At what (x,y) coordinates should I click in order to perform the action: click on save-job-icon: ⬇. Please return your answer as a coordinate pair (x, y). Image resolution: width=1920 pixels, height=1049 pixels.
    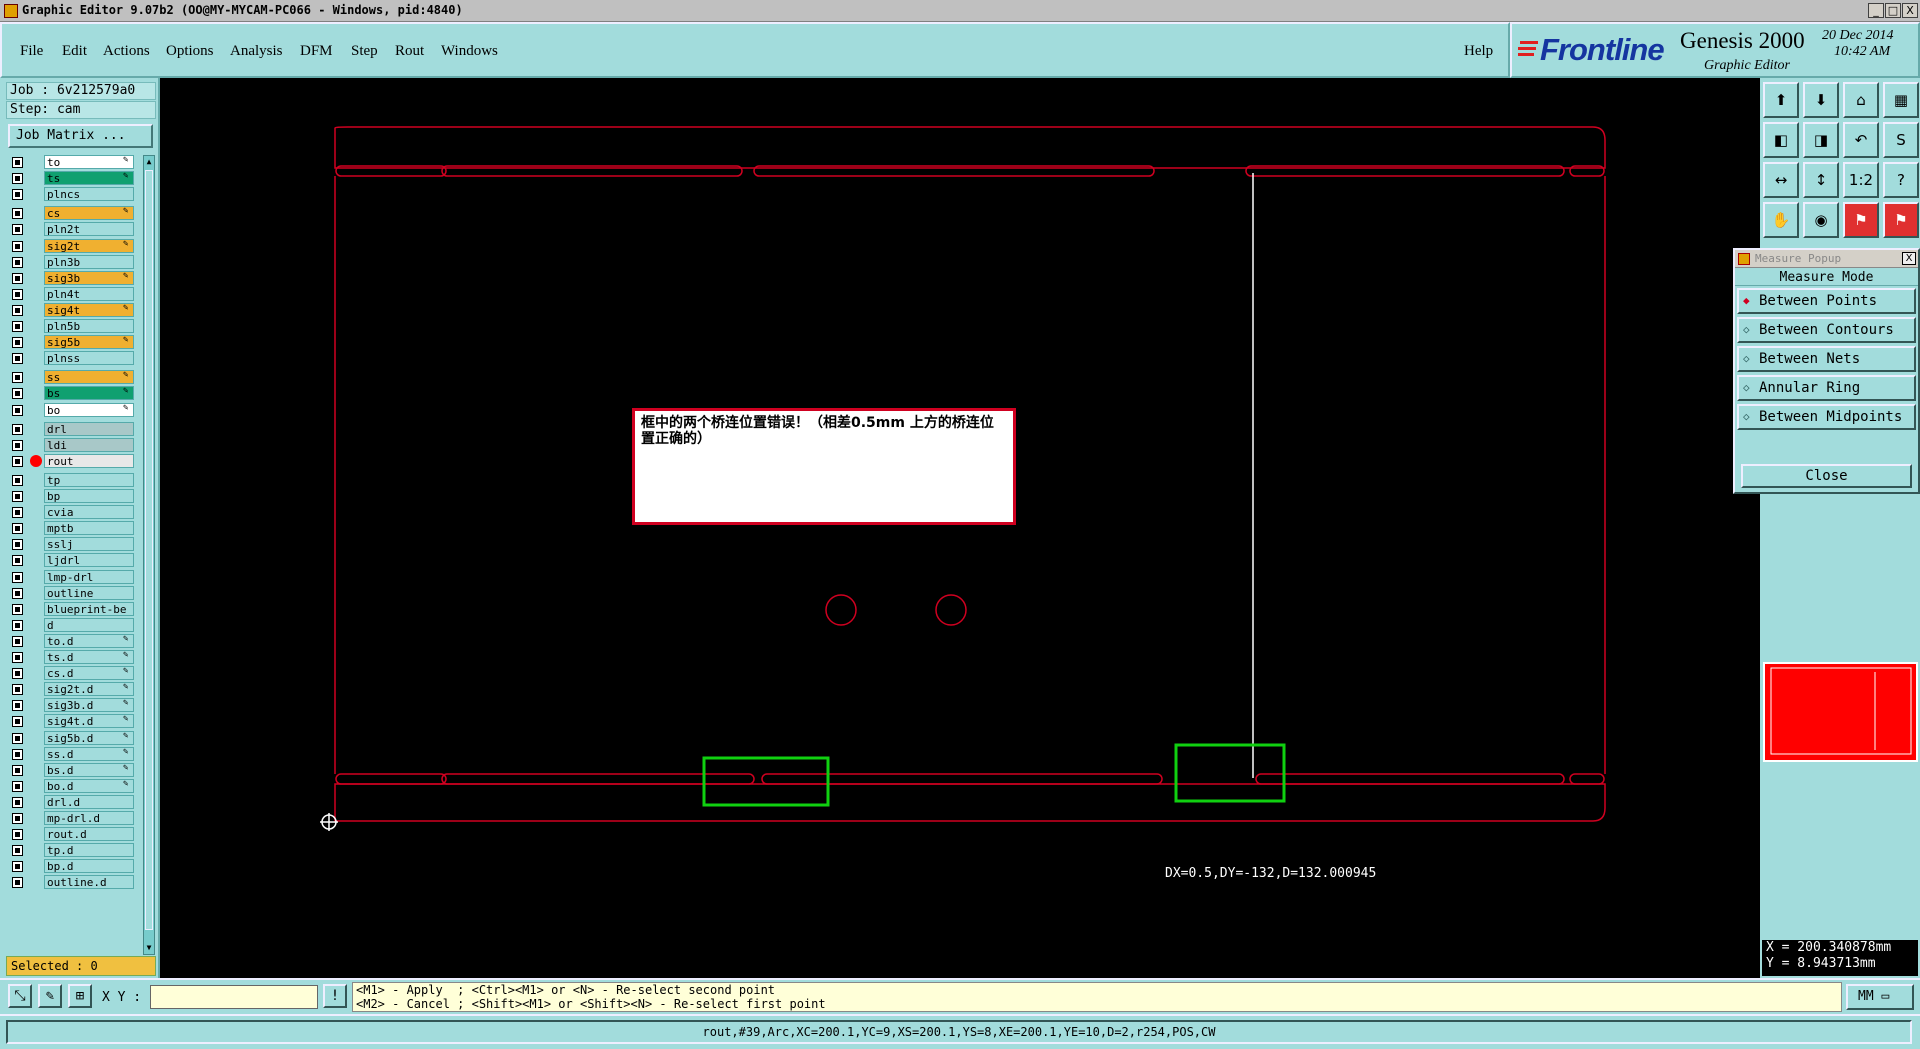
    Looking at the image, I should click on (1821, 100).